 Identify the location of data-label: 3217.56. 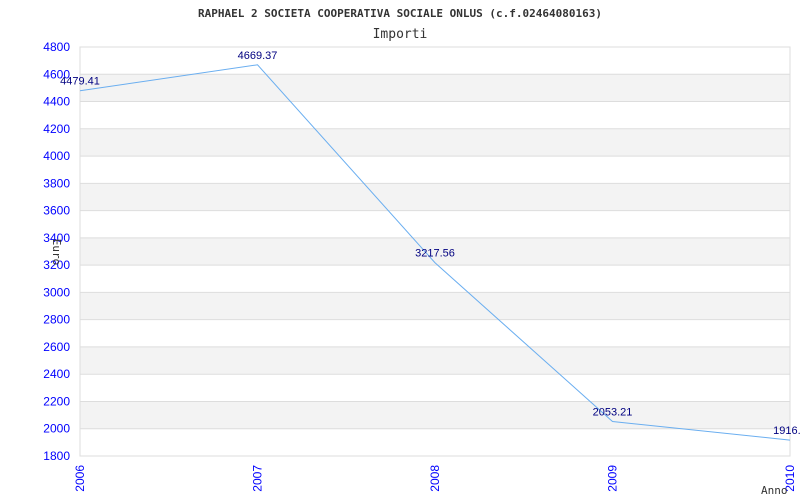
(435, 254).